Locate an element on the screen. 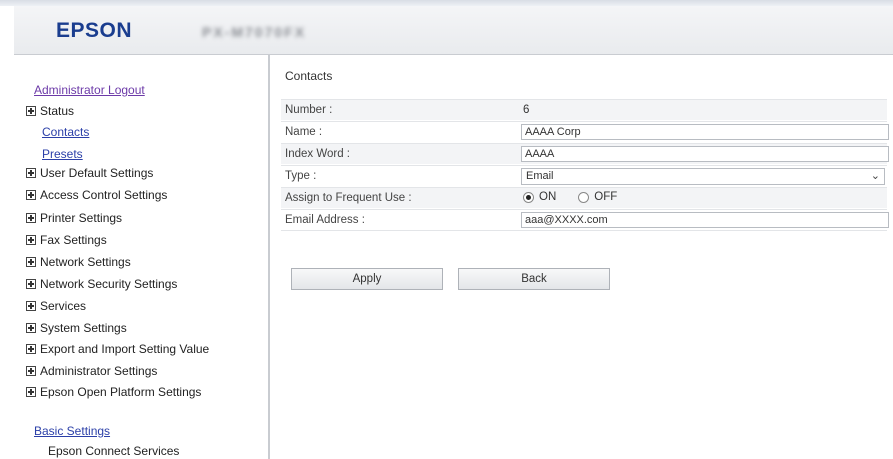 The image size is (893, 459). sidebar-item-system-settings: System Settings is located at coordinates (76, 328).